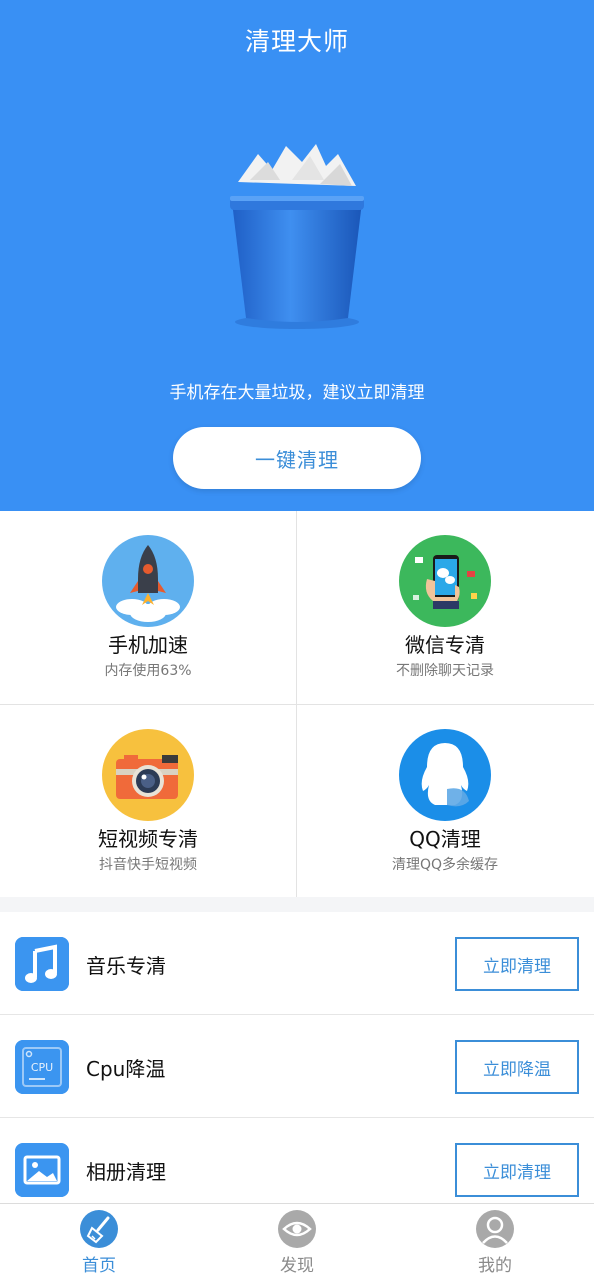 The height and width of the screenshot is (1281, 594). What do you see at coordinates (297, 1229) in the screenshot?
I see `eye-icon` at bounding box center [297, 1229].